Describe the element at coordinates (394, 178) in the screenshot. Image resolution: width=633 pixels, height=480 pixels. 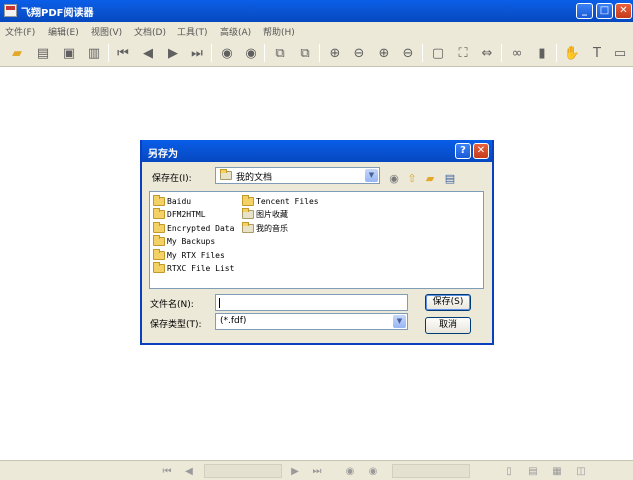
I see `back-nav-icon: ◉` at that location.